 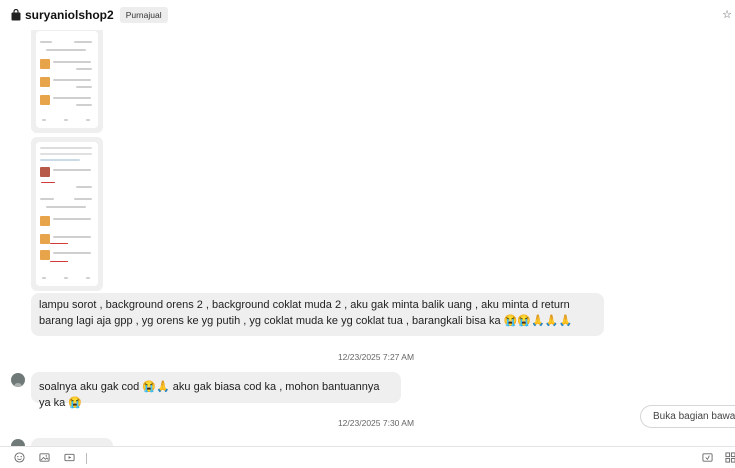 What do you see at coordinates (16, 15) in the screenshot?
I see `shop-bag-icon` at bounding box center [16, 15].